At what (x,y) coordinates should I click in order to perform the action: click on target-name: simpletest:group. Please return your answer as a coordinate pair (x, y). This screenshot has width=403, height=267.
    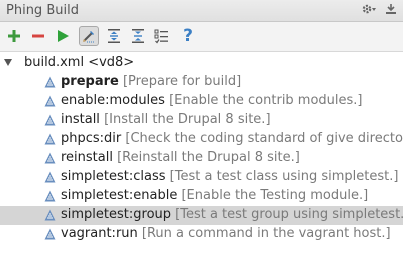
    Looking at the image, I should click on (116, 214).